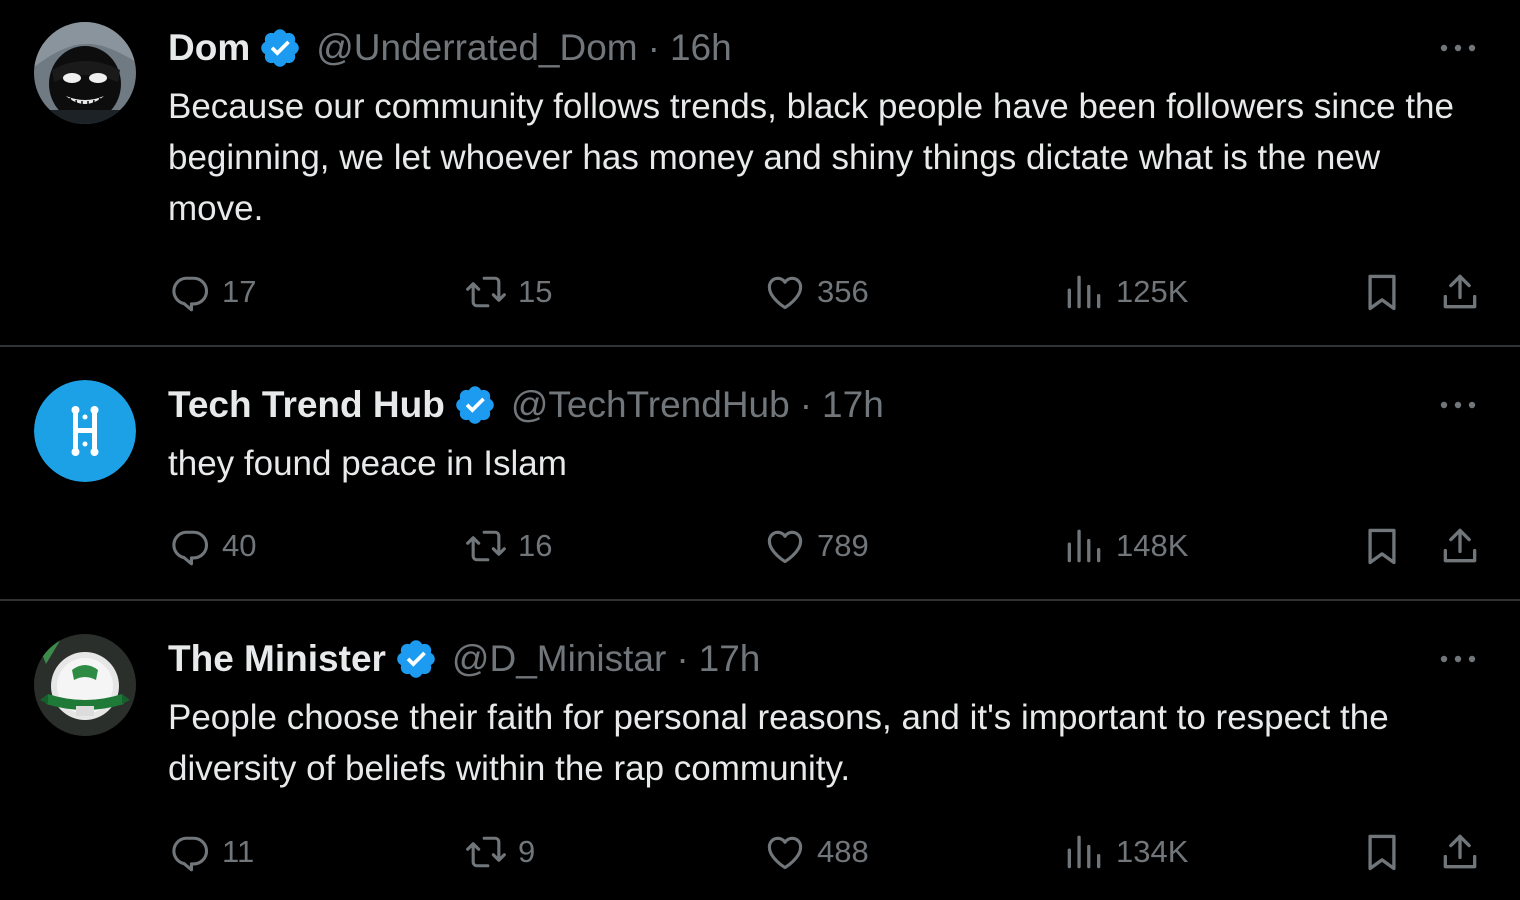 The width and height of the screenshot is (1520, 900). What do you see at coordinates (535, 291) in the screenshot?
I see `repost-count: 15` at bounding box center [535, 291].